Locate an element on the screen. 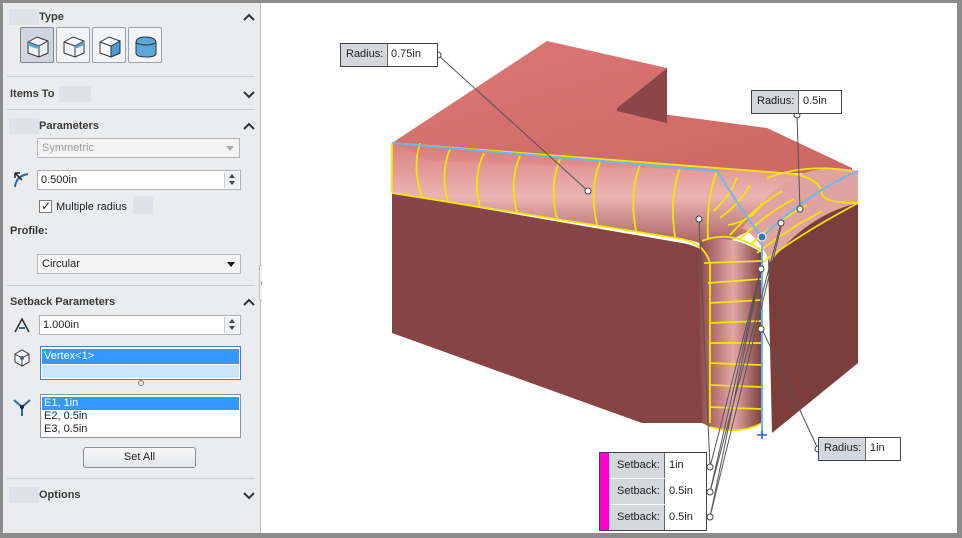 This screenshot has width=962, height=538. list-item: E2, 0.5in is located at coordinates (140, 416).